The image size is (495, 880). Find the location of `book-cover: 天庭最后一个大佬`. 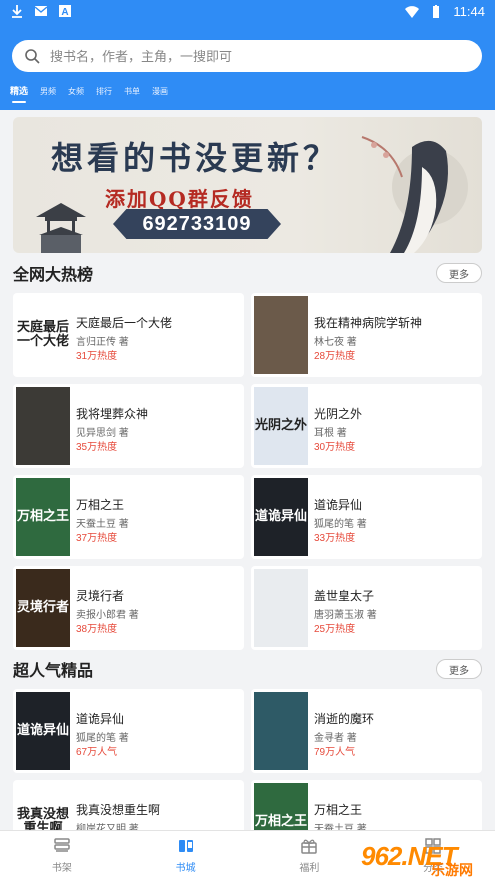

book-cover: 天庭最后一个大佬 is located at coordinates (43, 335).